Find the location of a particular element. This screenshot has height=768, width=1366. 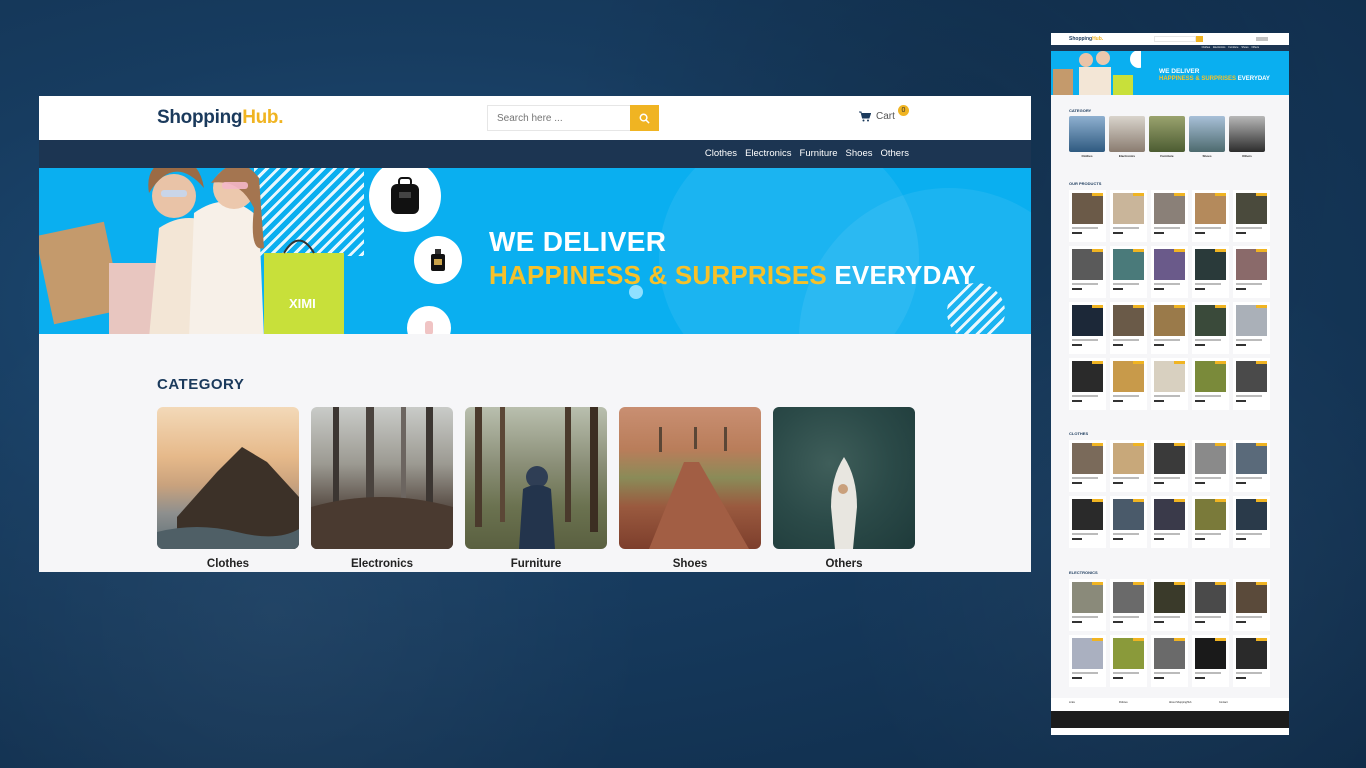

site-header: ShoppingHub. Cart 0 is located at coordinates (535, 118).